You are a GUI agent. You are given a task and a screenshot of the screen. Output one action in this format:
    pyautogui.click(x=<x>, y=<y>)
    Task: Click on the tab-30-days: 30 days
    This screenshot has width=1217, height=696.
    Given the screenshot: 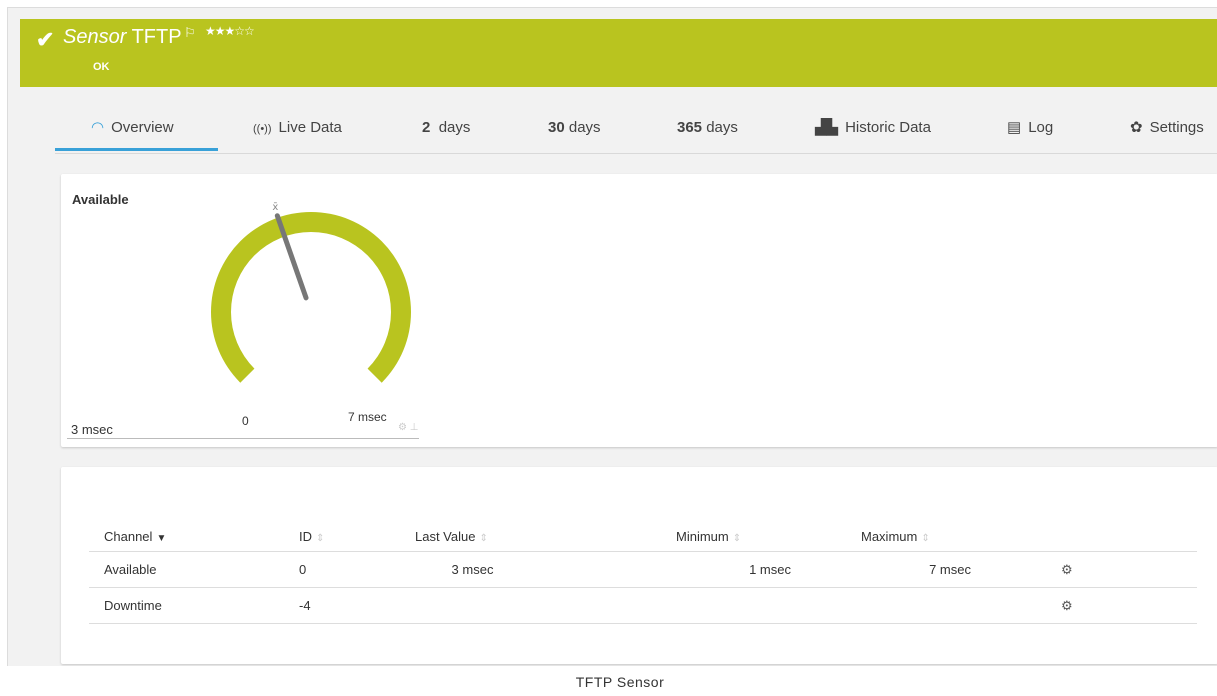 What is the action you would take?
    pyautogui.click(x=574, y=128)
    